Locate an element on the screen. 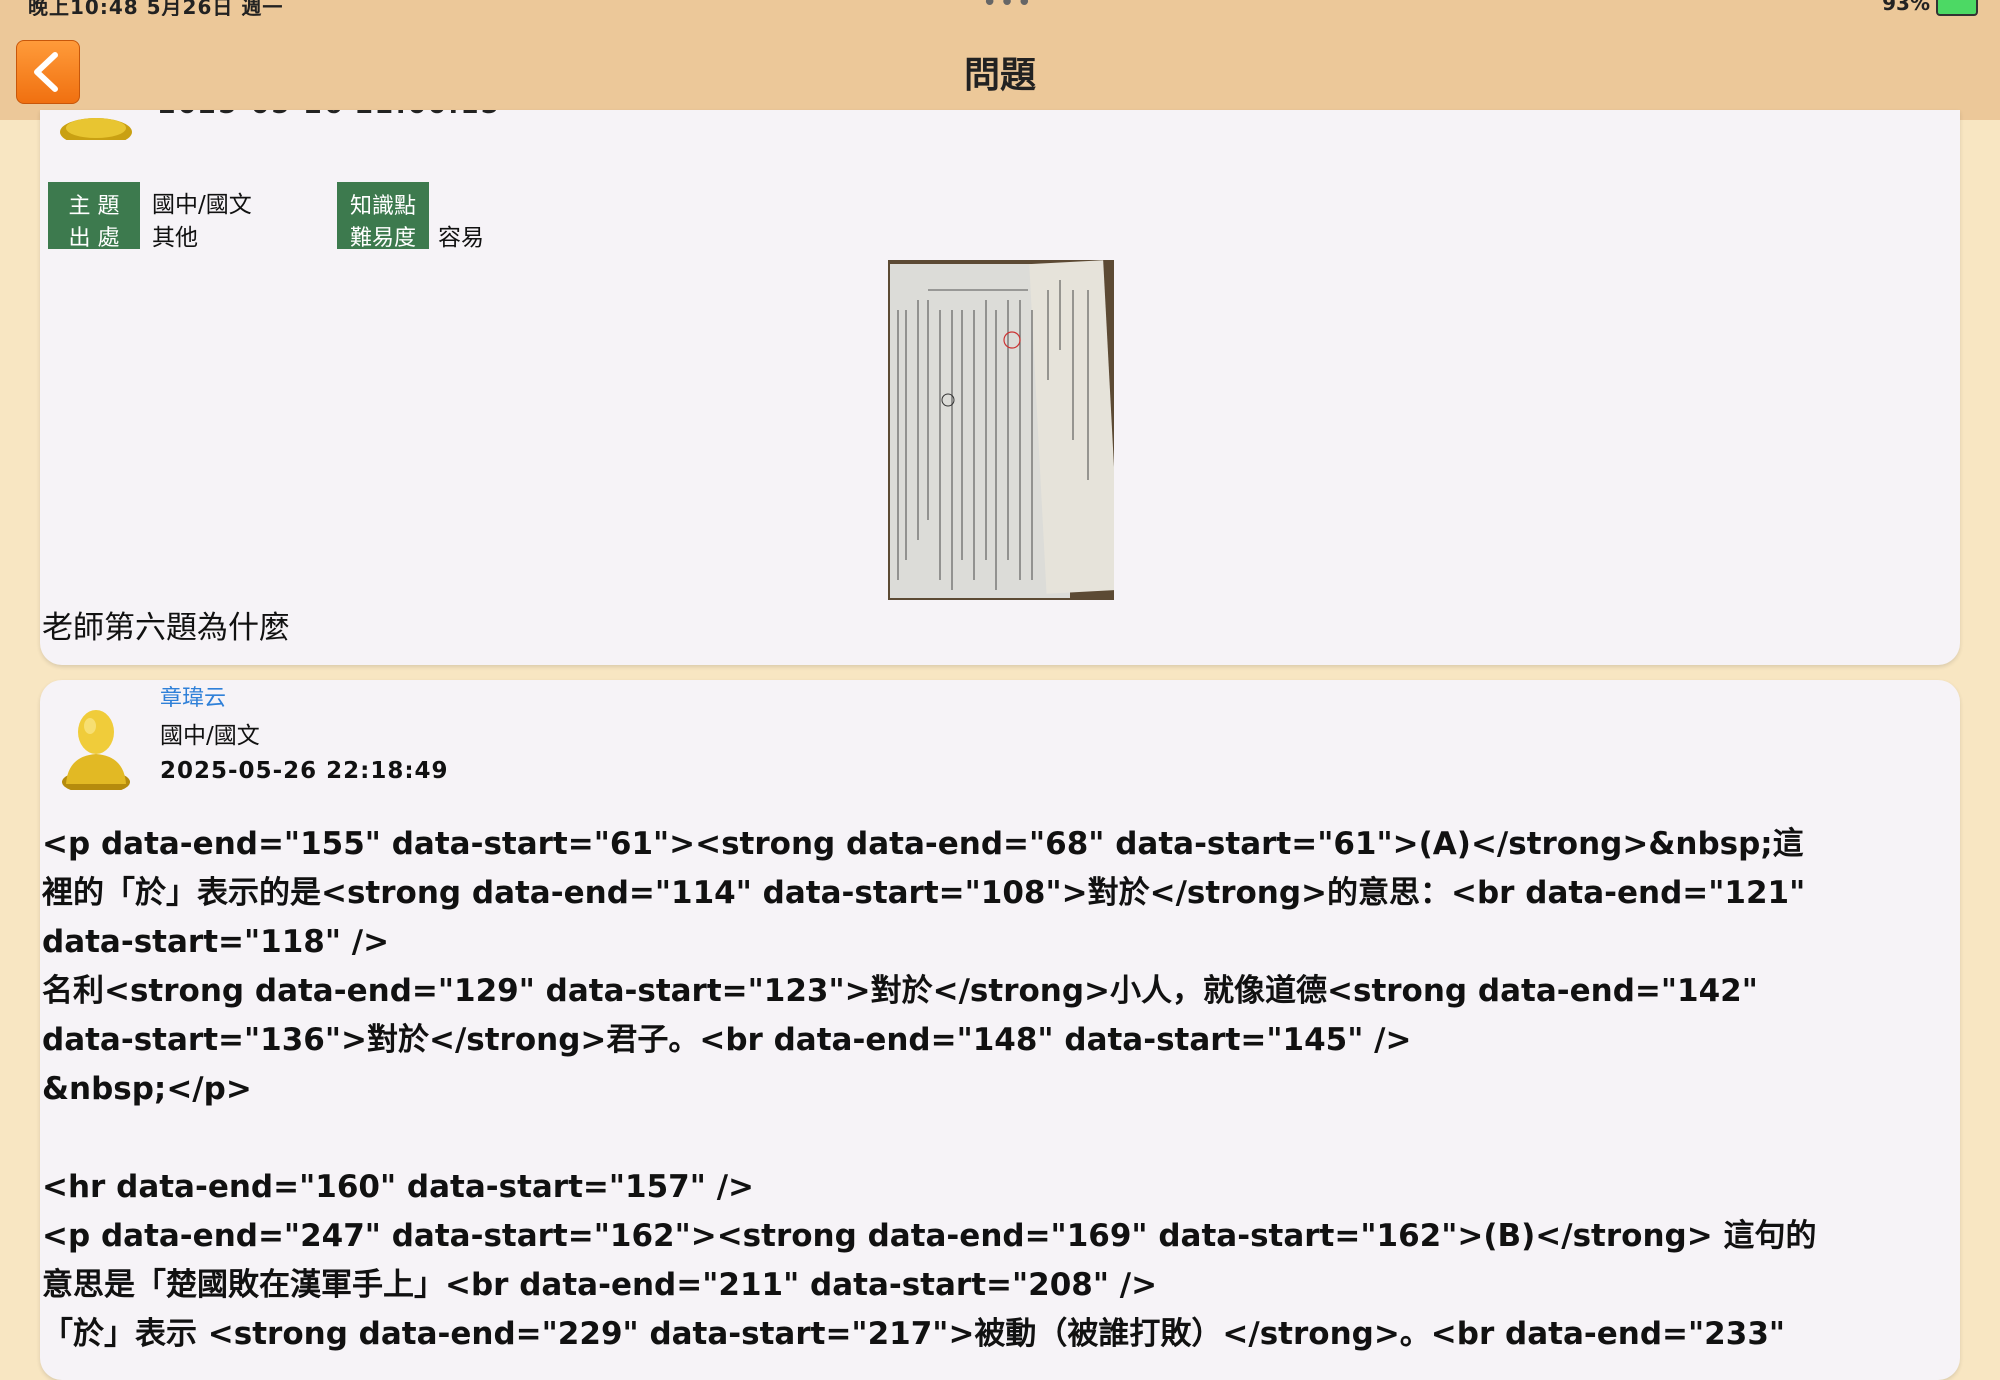  question-photo is located at coordinates (1001, 430).